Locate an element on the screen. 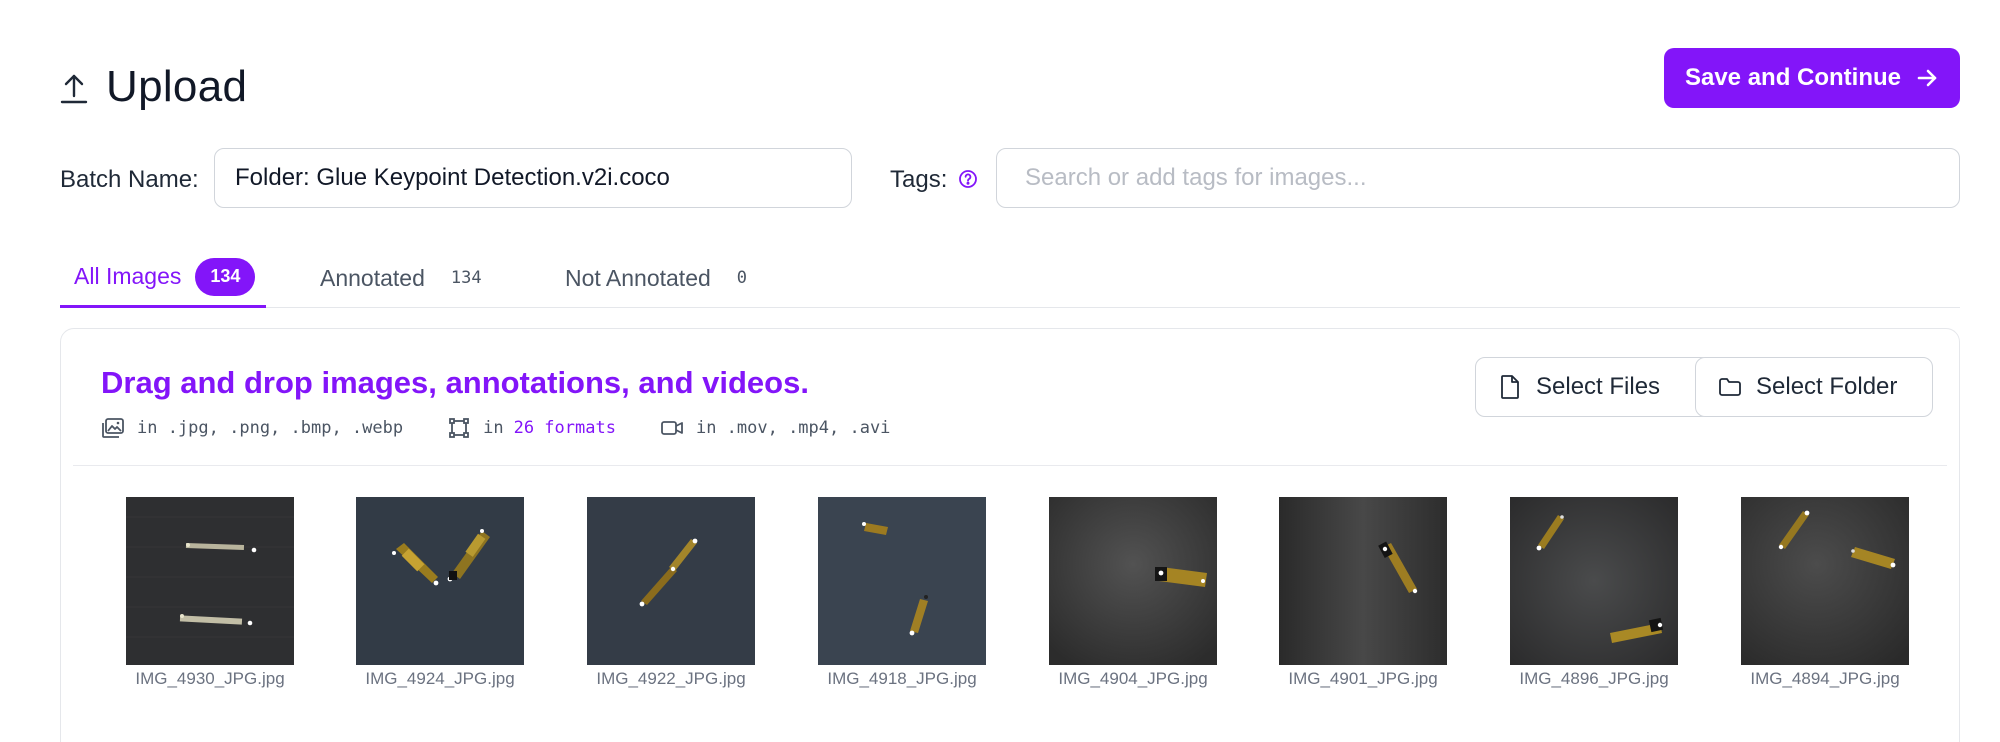 Image resolution: width=2000 pixels, height=742 pixels. tags-label: Tags: is located at coordinates (919, 179).